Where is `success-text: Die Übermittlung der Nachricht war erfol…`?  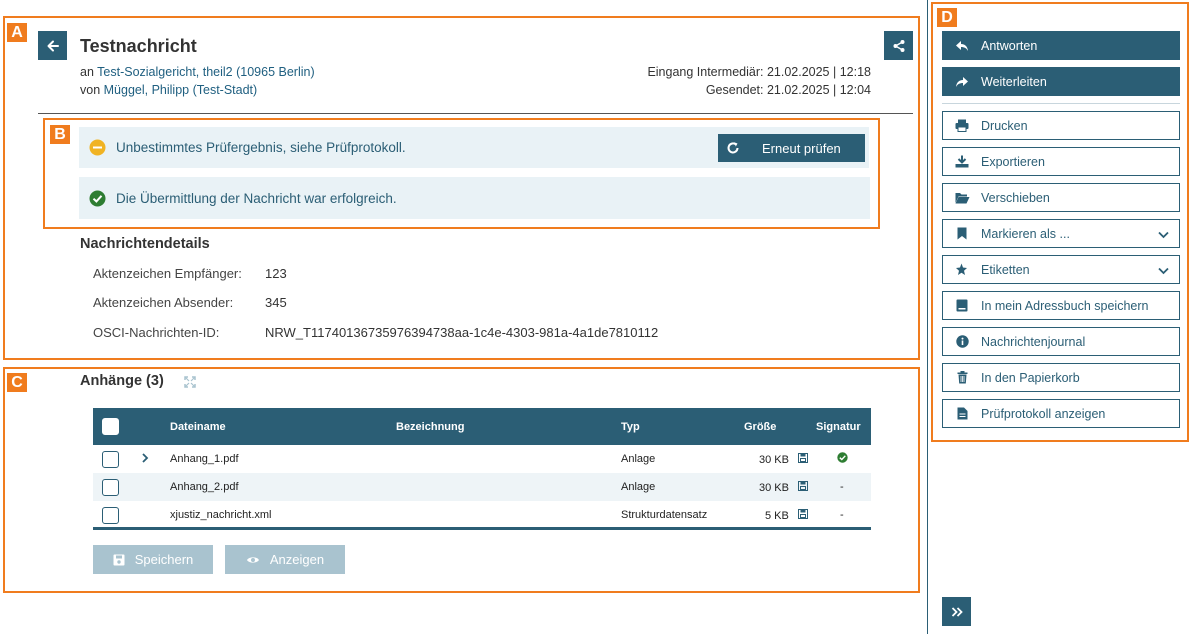
success-text: Die Übermittlung der Nachricht war erfol… is located at coordinates (256, 198).